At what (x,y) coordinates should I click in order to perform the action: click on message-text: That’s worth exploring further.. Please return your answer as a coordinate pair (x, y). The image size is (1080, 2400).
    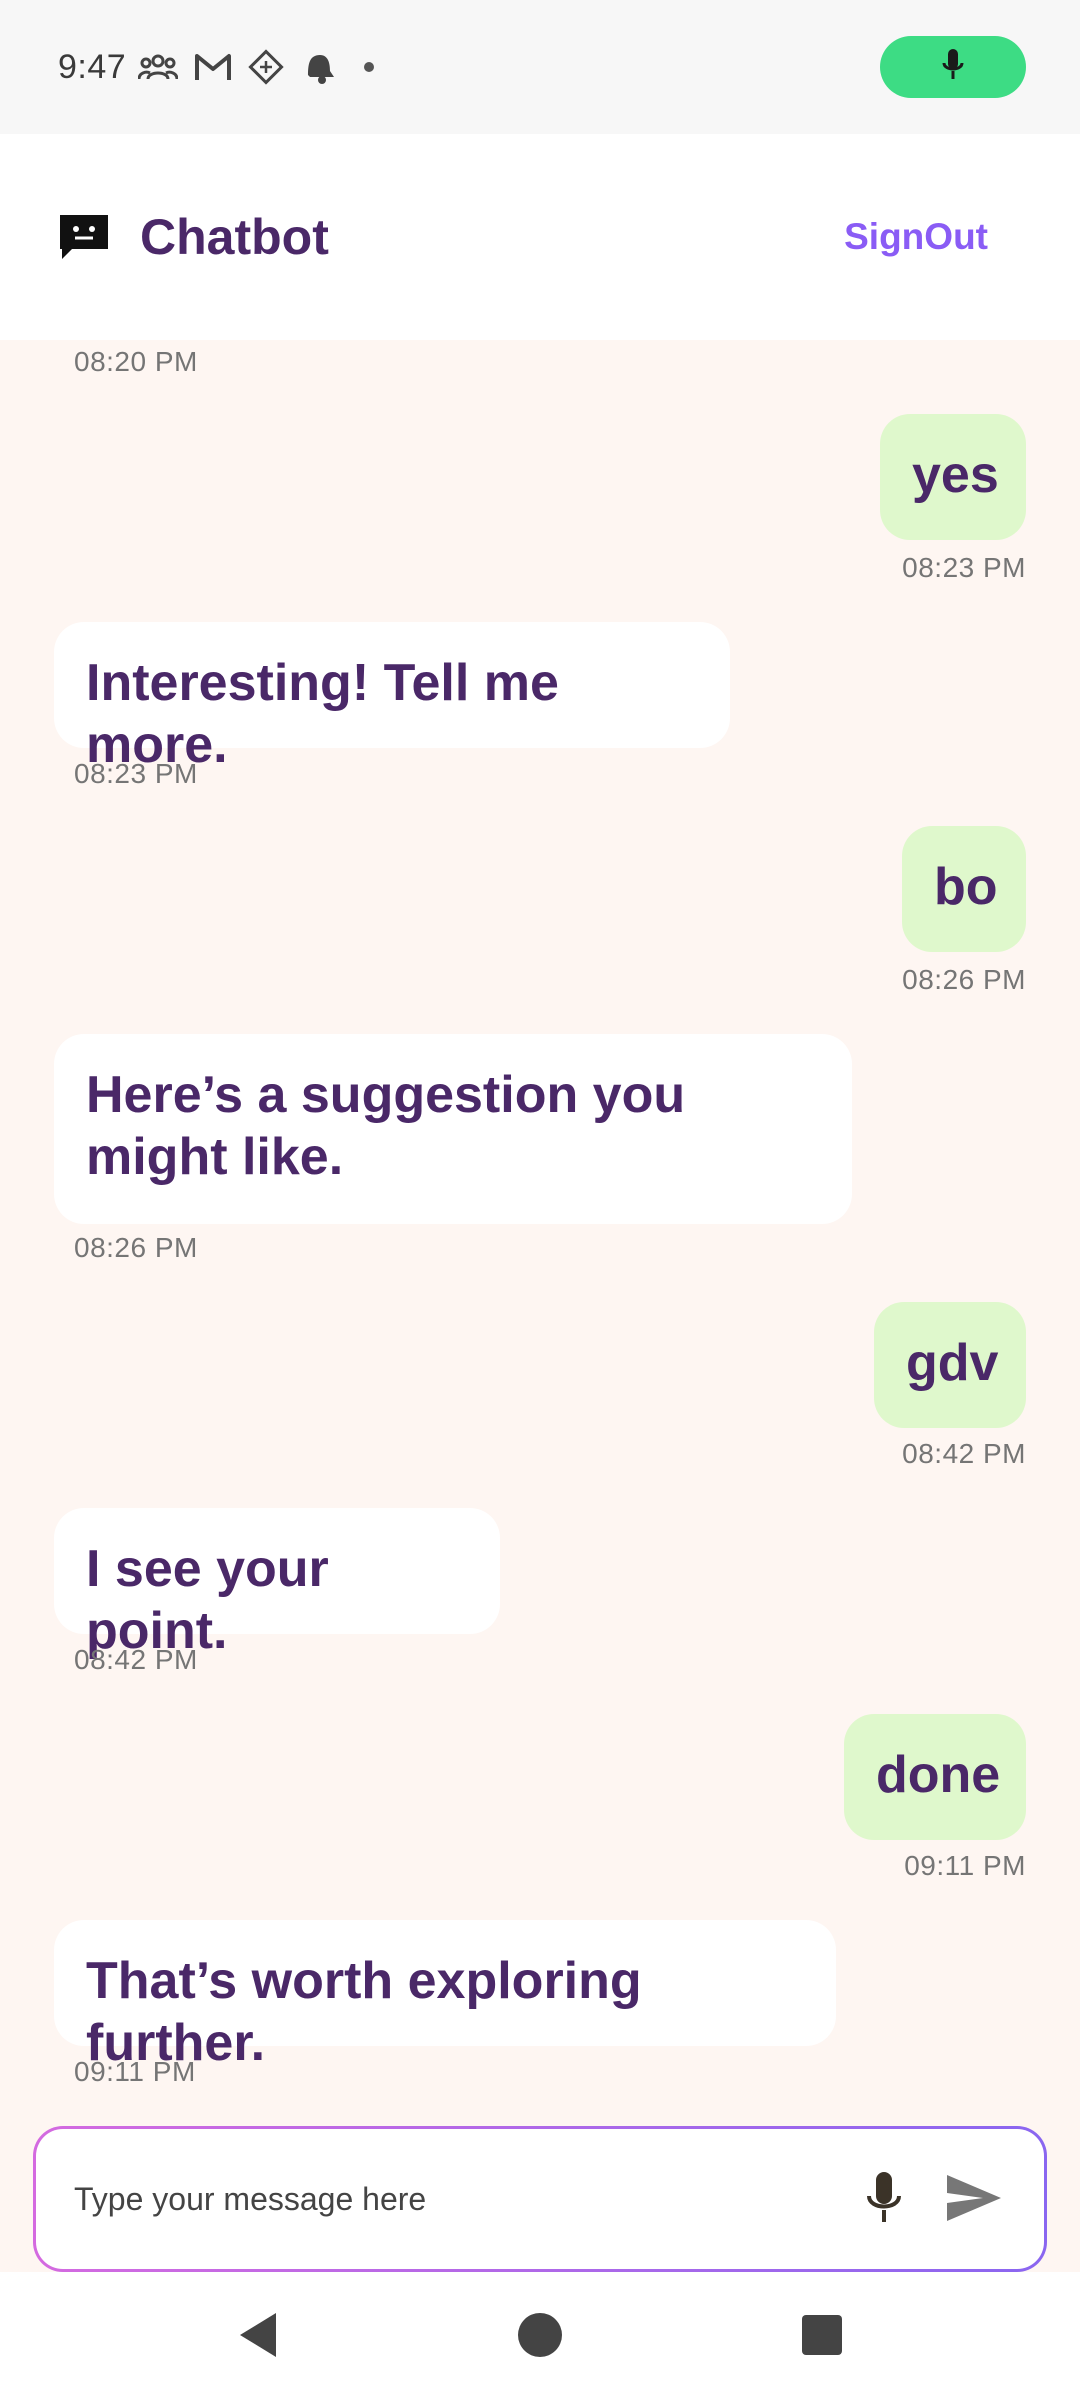
    Looking at the image, I should click on (364, 2012).